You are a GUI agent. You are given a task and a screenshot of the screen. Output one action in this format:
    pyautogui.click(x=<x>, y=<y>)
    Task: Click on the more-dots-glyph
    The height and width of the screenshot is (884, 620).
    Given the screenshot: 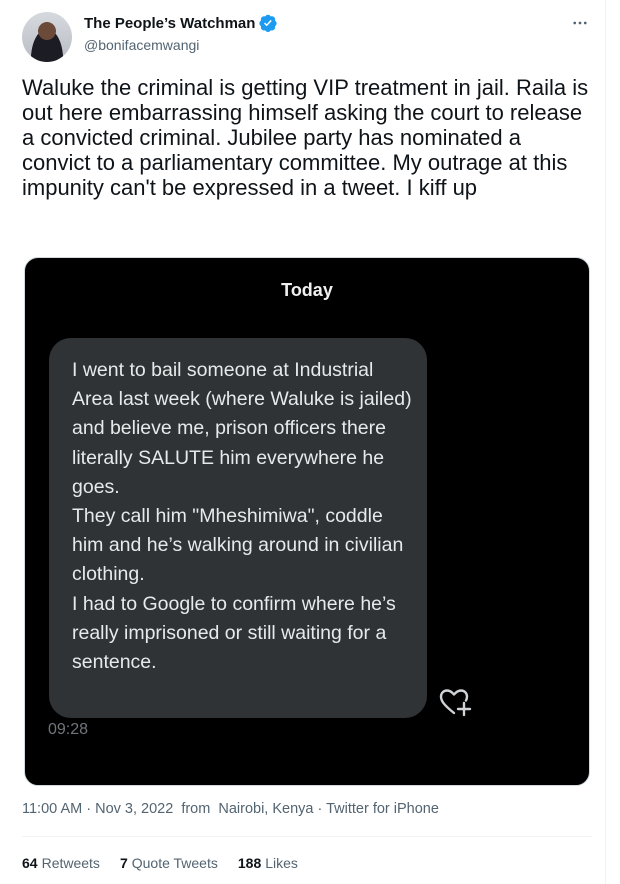 What is the action you would take?
    pyautogui.click(x=580, y=23)
    